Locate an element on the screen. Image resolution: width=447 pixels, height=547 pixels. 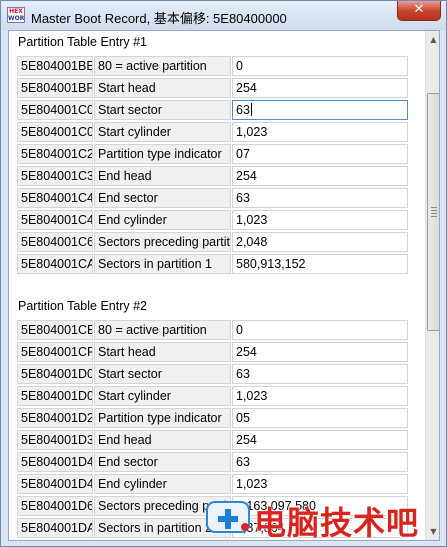
offset-cell: 5E804001D2 is located at coordinates (55, 418).